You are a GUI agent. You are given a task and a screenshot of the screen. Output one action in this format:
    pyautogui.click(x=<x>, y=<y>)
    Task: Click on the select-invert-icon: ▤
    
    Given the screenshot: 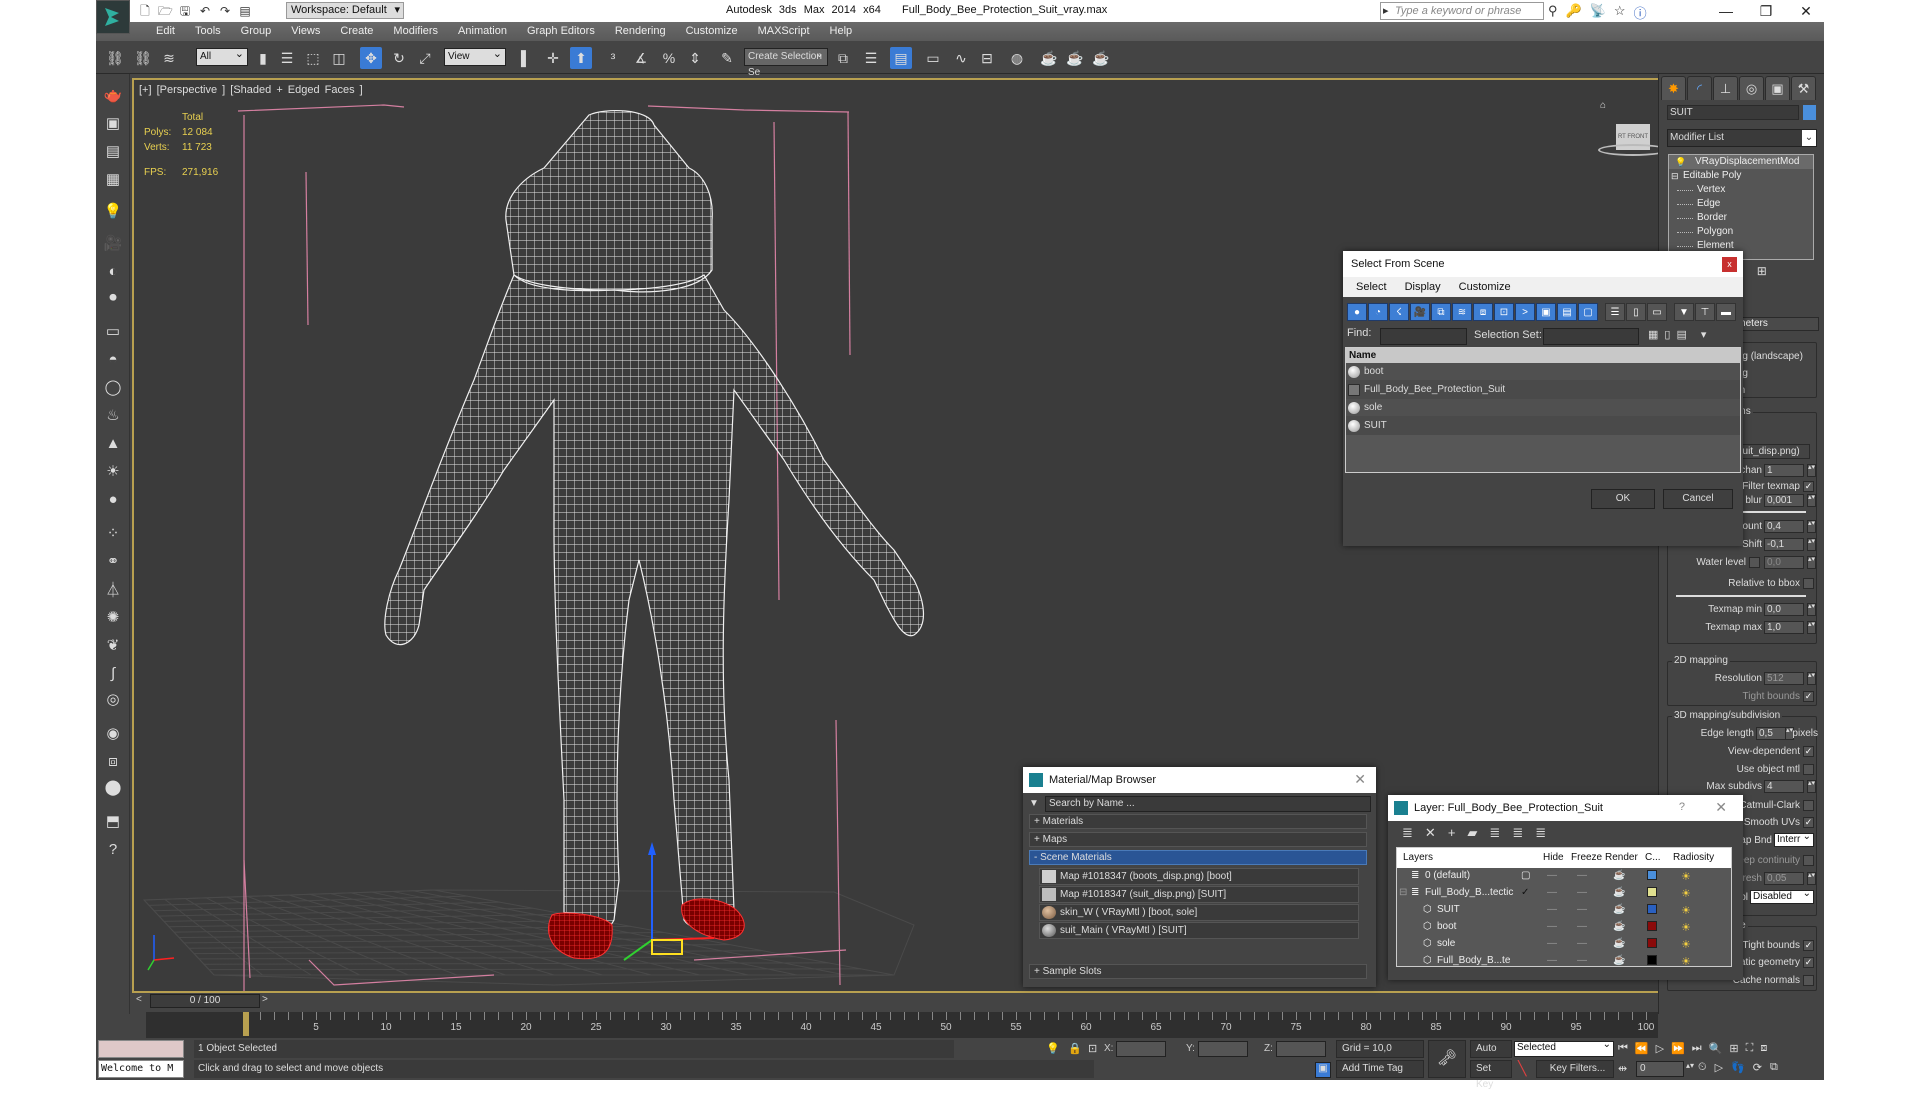 What is the action you would take?
    pyautogui.click(x=1681, y=334)
    